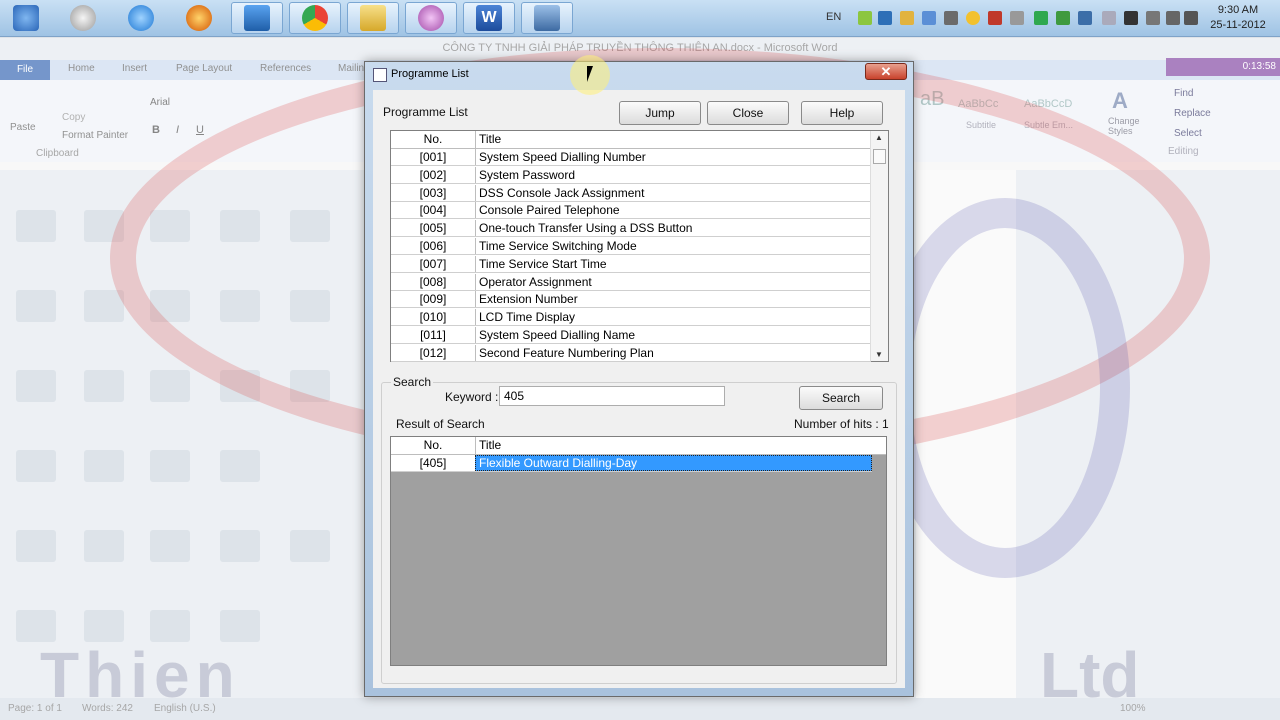  What do you see at coordinates (879, 156) in the screenshot?
I see `scroll-thumb` at bounding box center [879, 156].